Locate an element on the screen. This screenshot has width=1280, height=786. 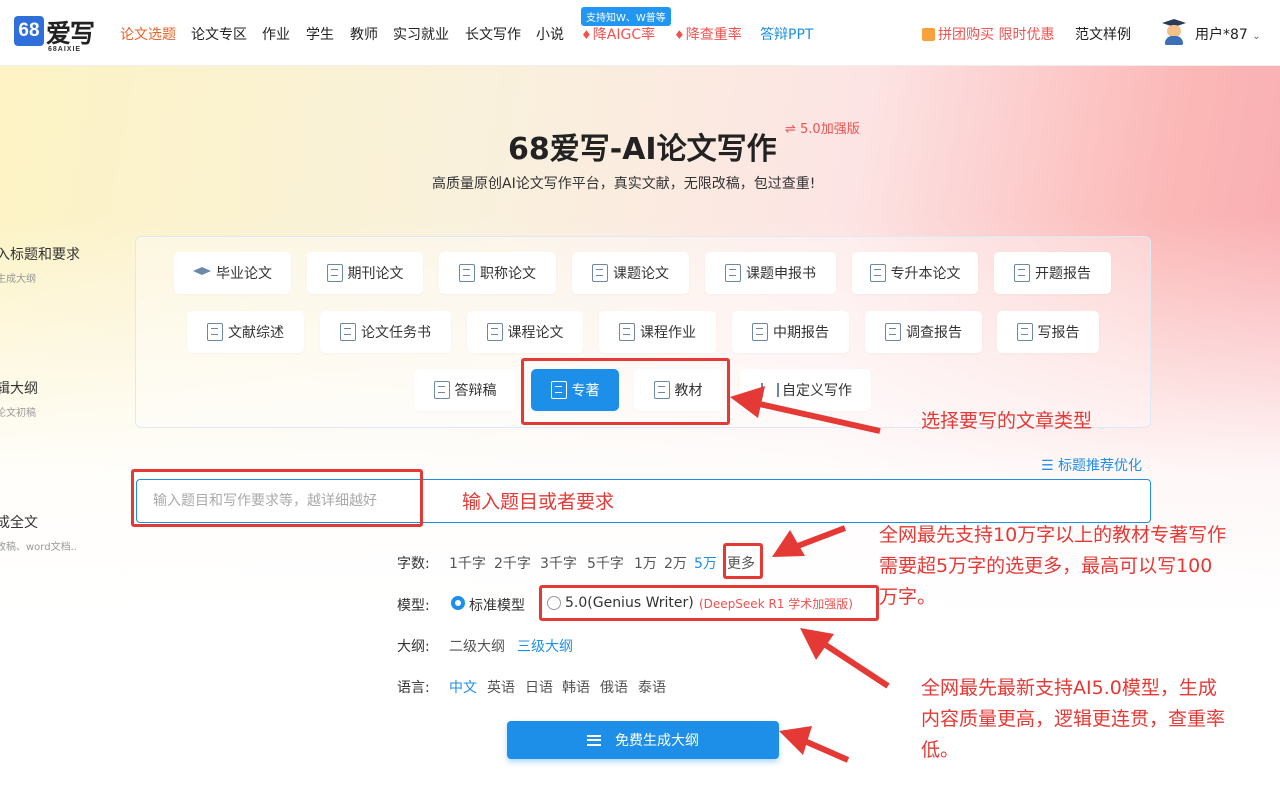
word-option-10k: 1万 is located at coordinates (645, 563).